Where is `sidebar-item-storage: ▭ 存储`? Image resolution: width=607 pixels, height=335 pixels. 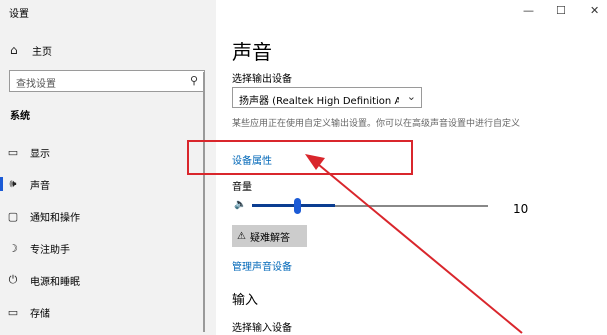
sidebar-item-storage: ▭ 存储 is located at coordinates (25, 312).